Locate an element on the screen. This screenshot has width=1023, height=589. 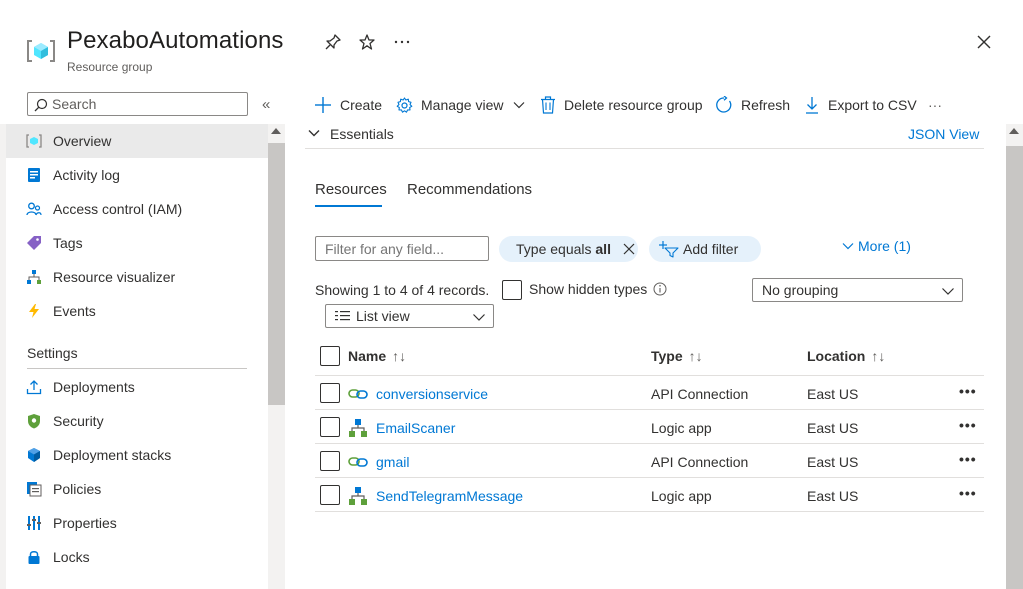
essentials-toggle: Essentials is located at coordinates (362, 134).